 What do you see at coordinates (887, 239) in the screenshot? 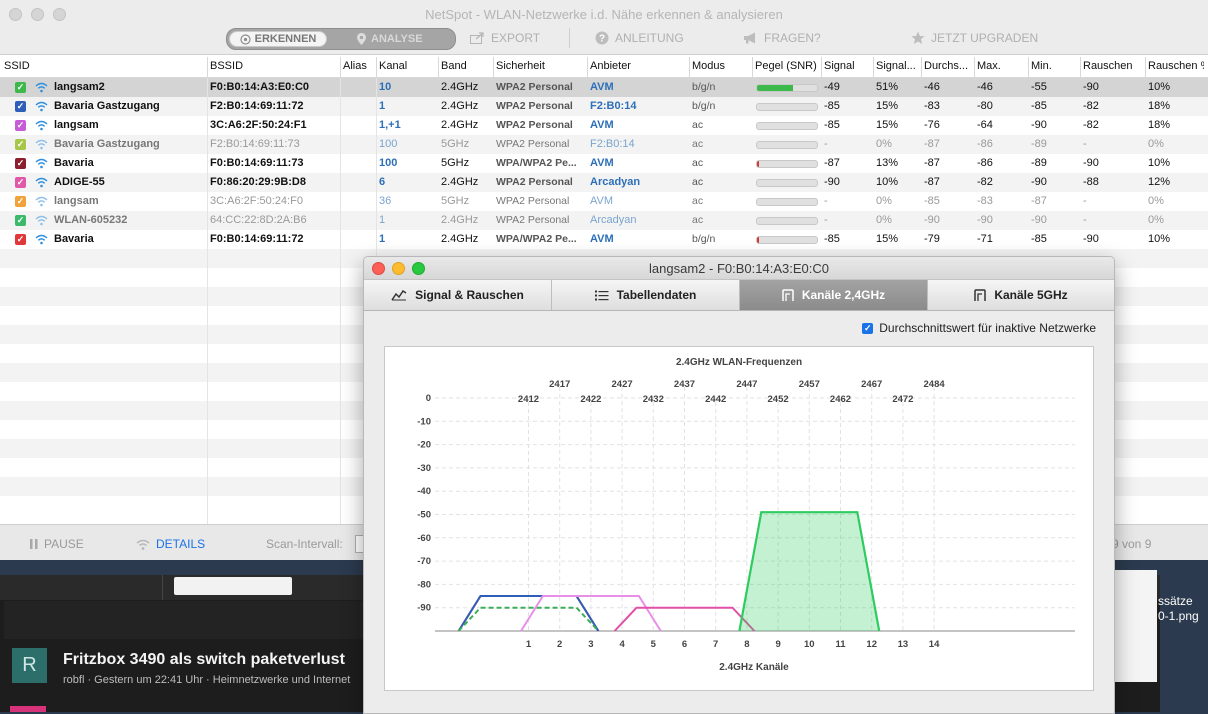
I see `cell-signal-pct: 15%` at bounding box center [887, 239].